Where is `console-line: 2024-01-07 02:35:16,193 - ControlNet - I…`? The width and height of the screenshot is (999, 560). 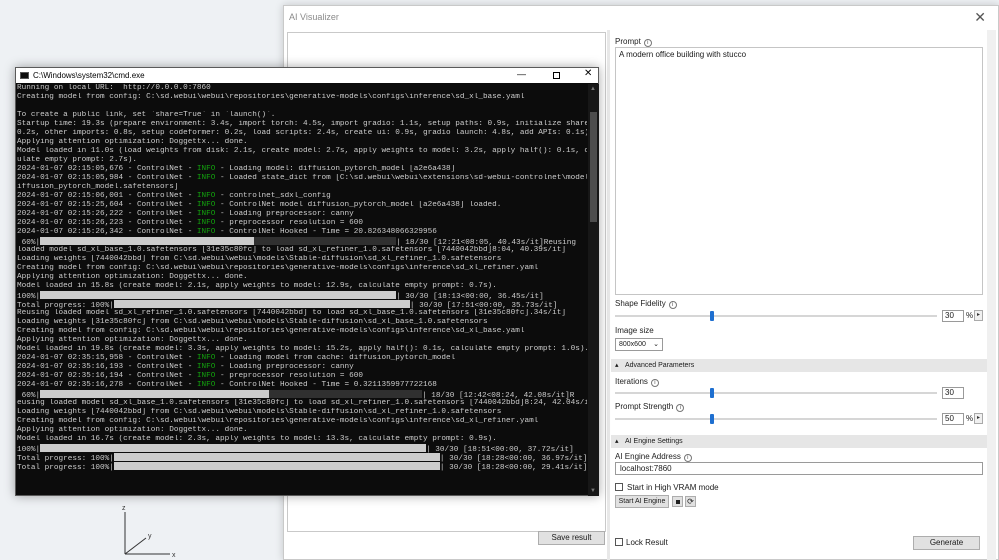 console-line: 2024-01-07 02:35:16,193 - ControlNet - I… is located at coordinates (302, 367).